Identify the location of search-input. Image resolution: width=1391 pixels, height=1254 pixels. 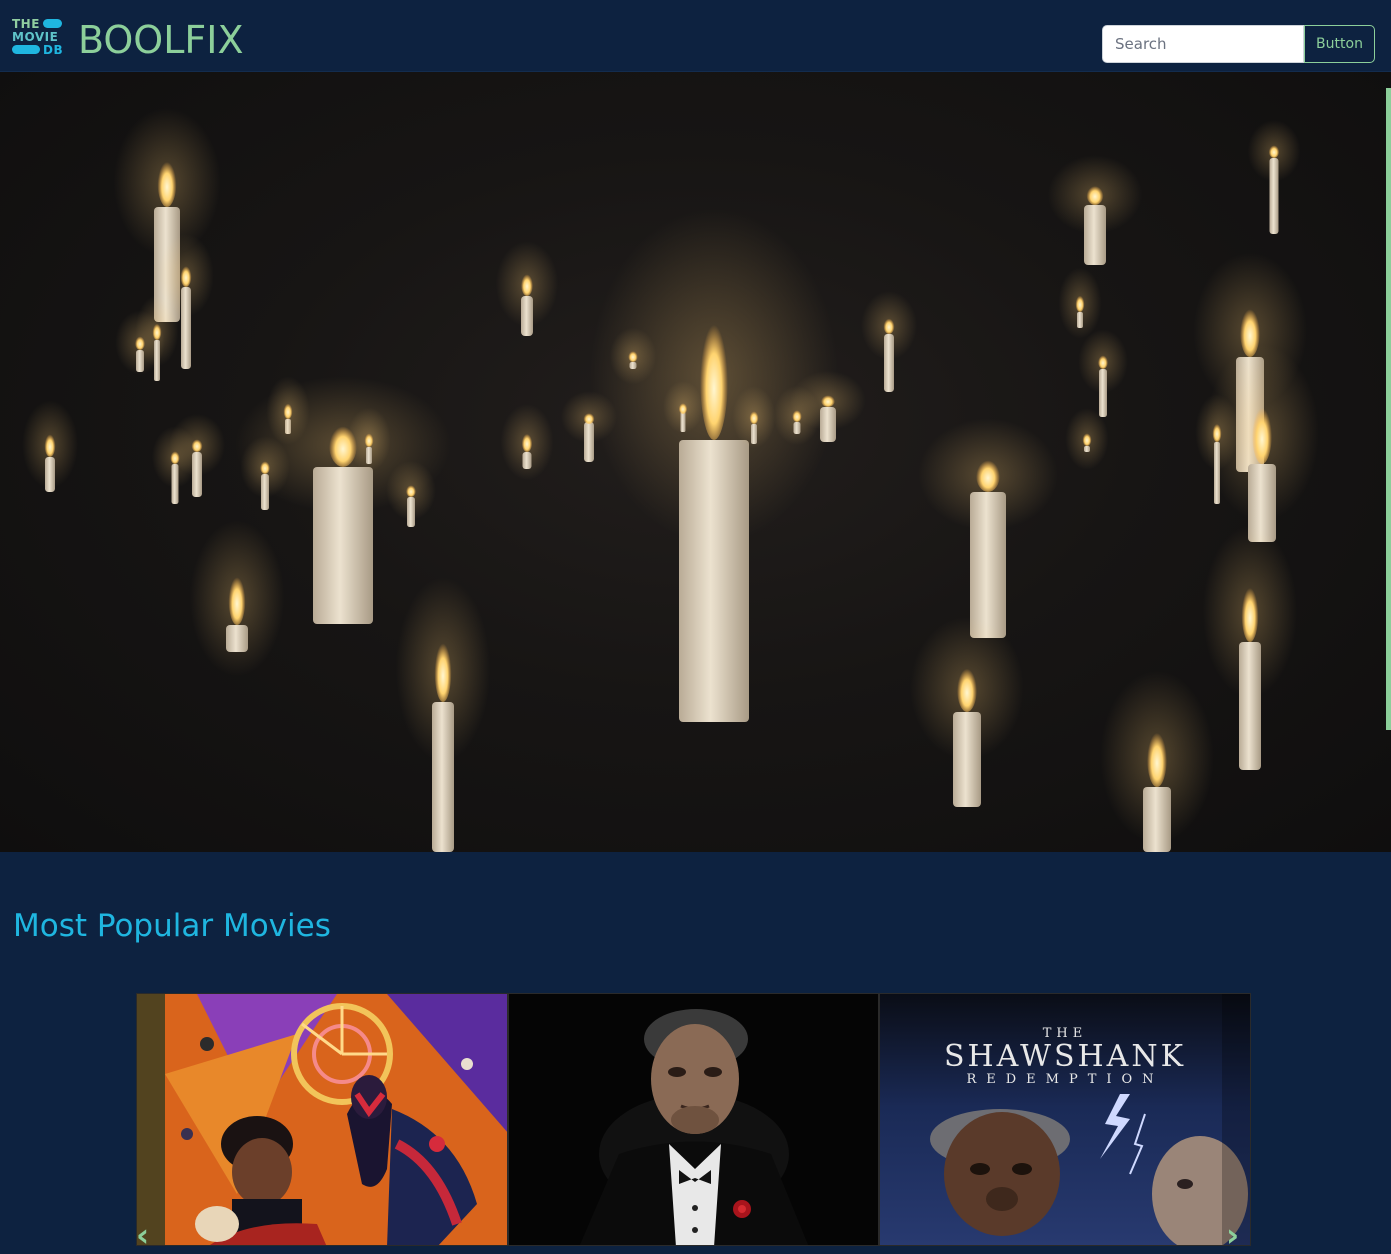
(1203, 44).